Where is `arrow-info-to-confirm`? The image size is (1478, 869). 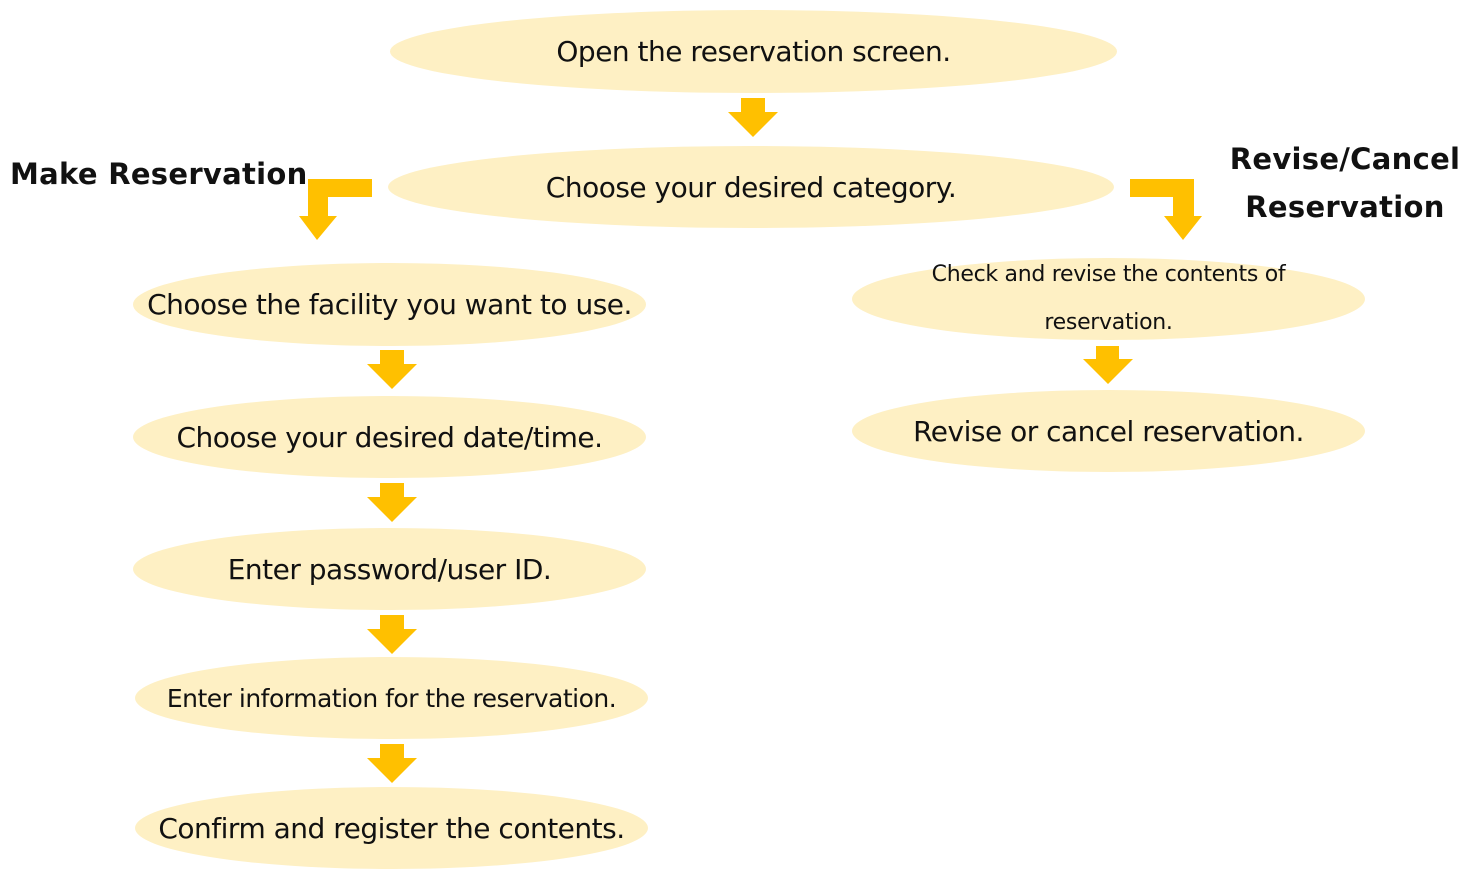 arrow-info-to-confirm is located at coordinates (392, 763).